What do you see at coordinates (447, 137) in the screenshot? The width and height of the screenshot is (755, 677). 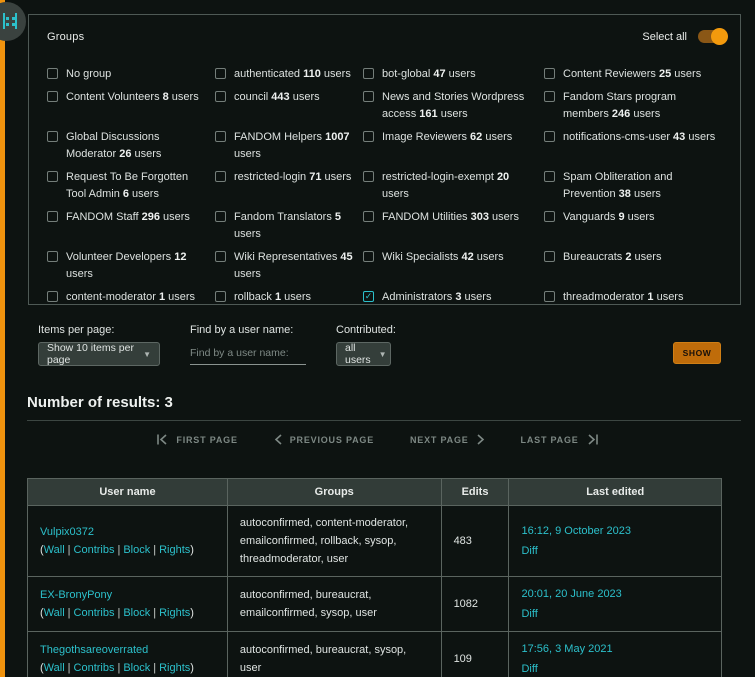 I see `group-label: Image Reviewers 62 users` at bounding box center [447, 137].